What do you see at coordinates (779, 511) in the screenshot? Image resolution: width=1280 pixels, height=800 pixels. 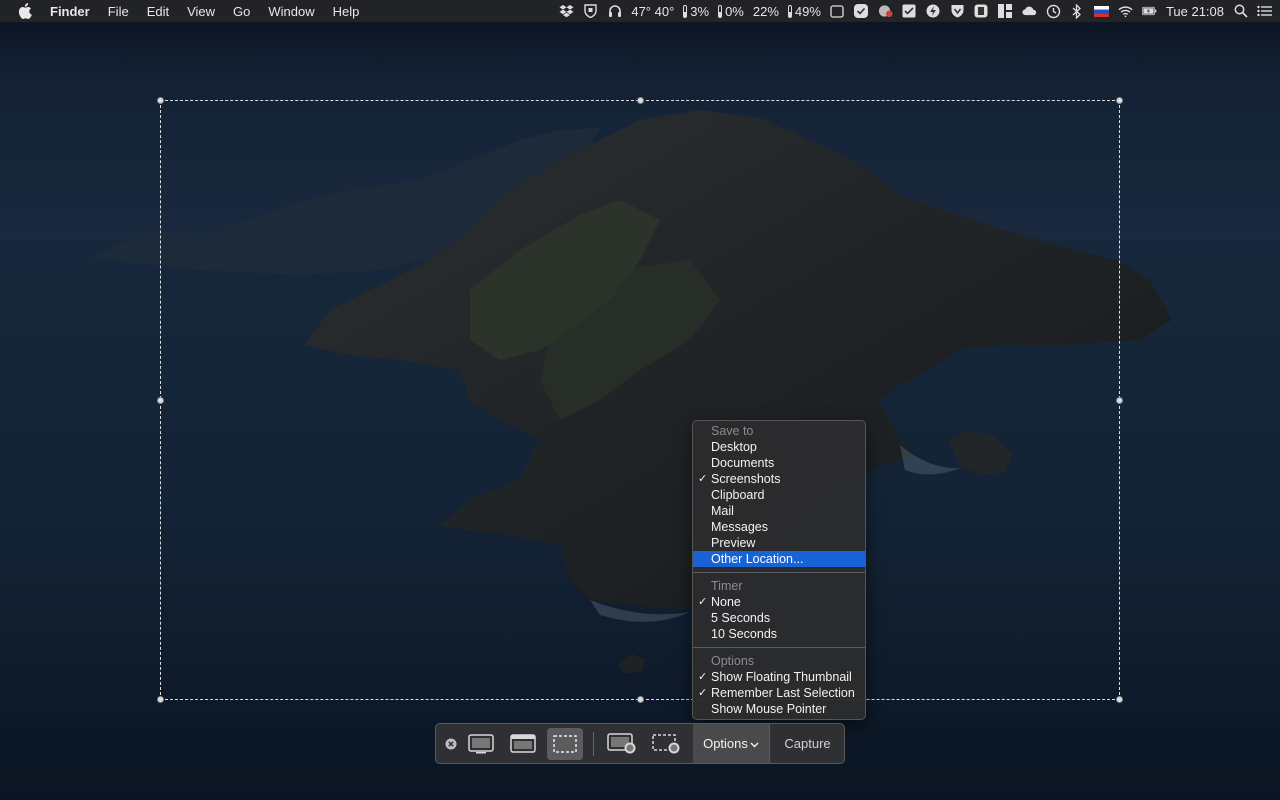 I see `save-to-mail: Mail` at bounding box center [779, 511].